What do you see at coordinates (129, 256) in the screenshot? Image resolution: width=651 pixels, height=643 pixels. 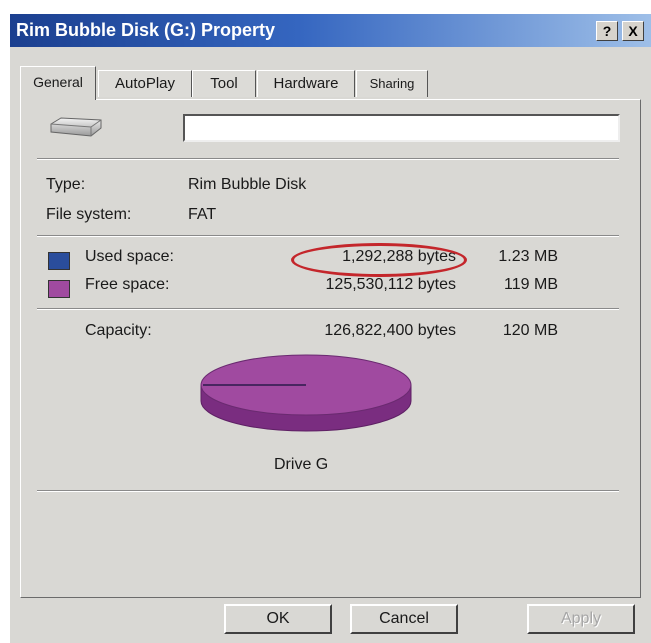 I see `used-space-label: Used space:` at bounding box center [129, 256].